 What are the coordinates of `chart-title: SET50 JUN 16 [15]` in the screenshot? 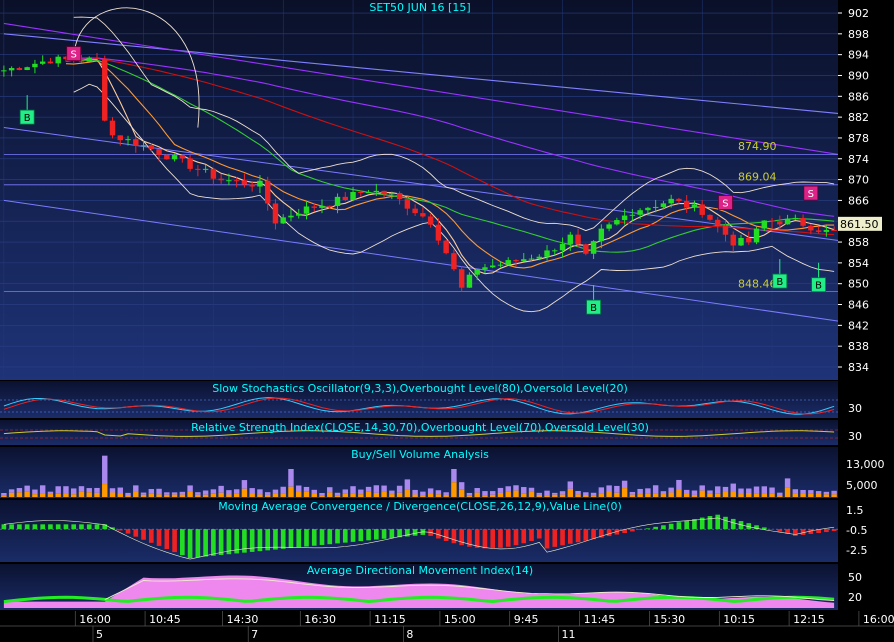 It's located at (419, 7).